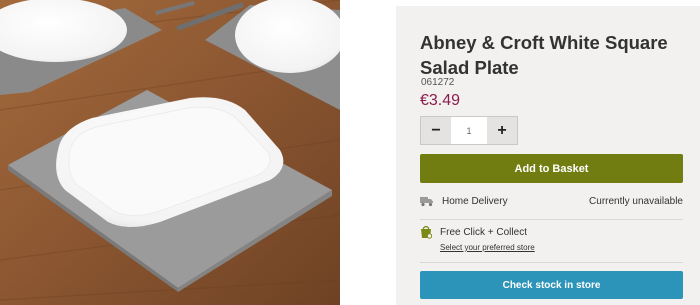  I want to click on product-sku: 061272, so click(438, 82).